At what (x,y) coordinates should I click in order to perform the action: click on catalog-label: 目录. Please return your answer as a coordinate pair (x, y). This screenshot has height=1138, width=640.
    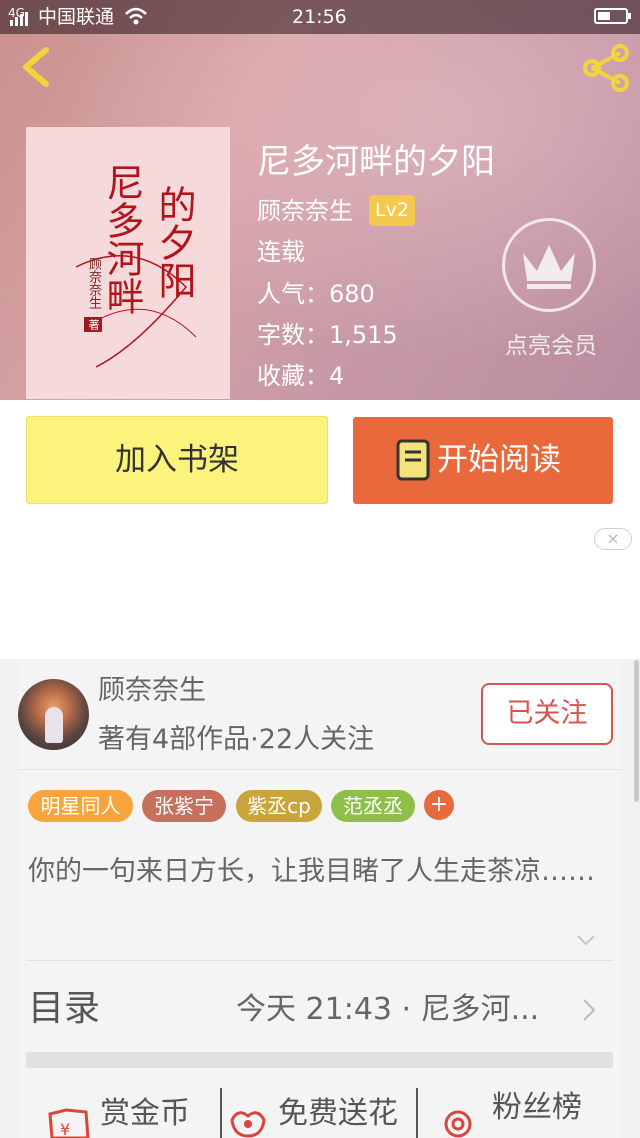
    Looking at the image, I should click on (64, 1009).